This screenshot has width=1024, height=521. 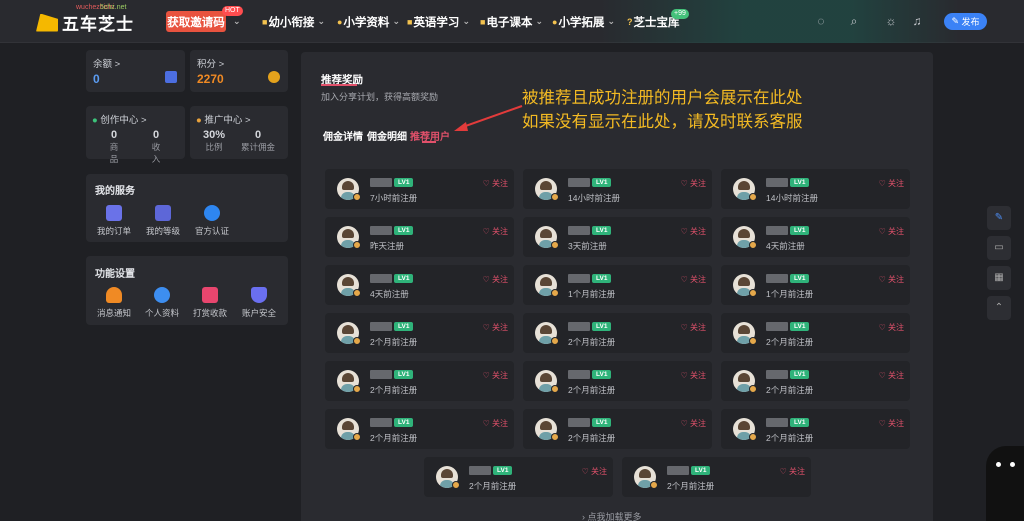 What do you see at coordinates (259, 303) in the screenshot?
I see `account-security-button: 账户安全` at bounding box center [259, 303].